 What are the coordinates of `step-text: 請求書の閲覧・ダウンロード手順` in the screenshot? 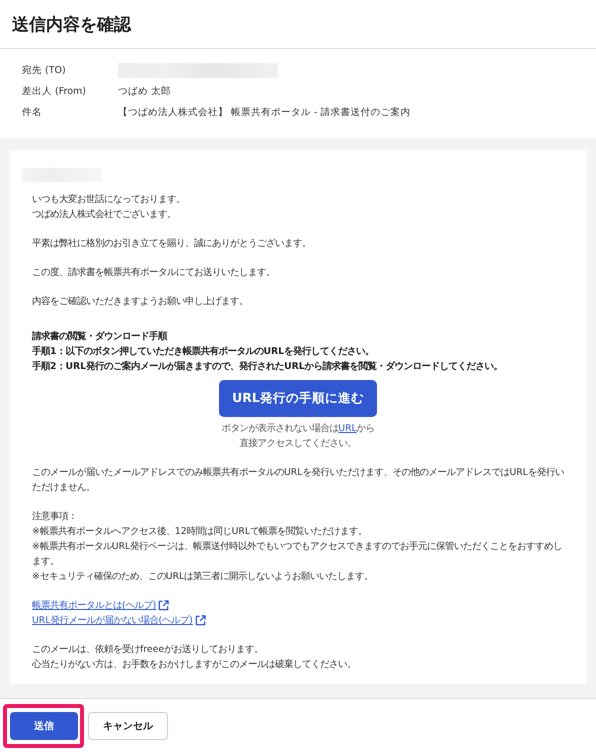 It's located at (100, 337).